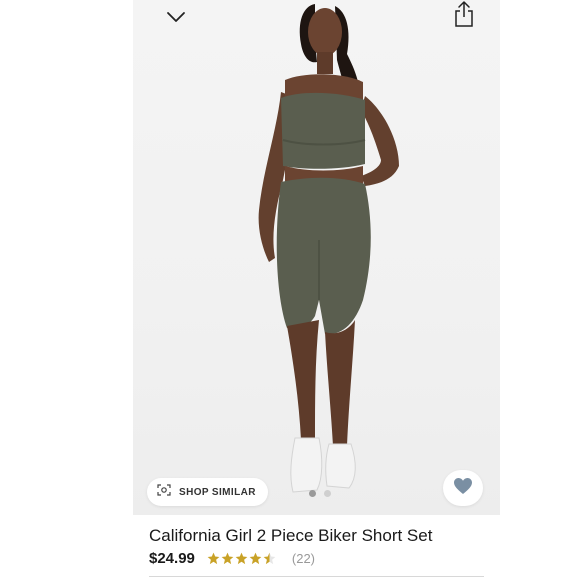 This screenshot has height=580, width=580. Describe the element at coordinates (327, 493) in the screenshot. I see `pagination-dot` at that location.